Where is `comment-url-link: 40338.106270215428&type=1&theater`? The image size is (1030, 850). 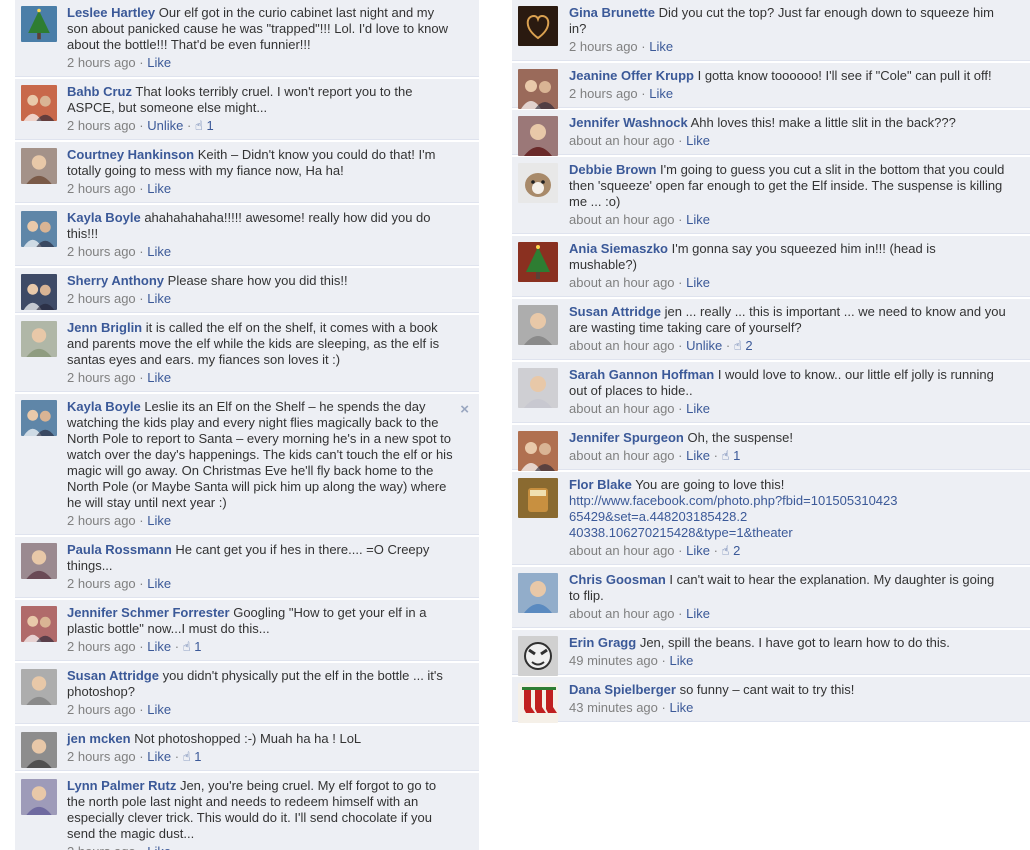
comment-url-link: 40338.106270215428&type=1&theater is located at coordinates (787, 533).